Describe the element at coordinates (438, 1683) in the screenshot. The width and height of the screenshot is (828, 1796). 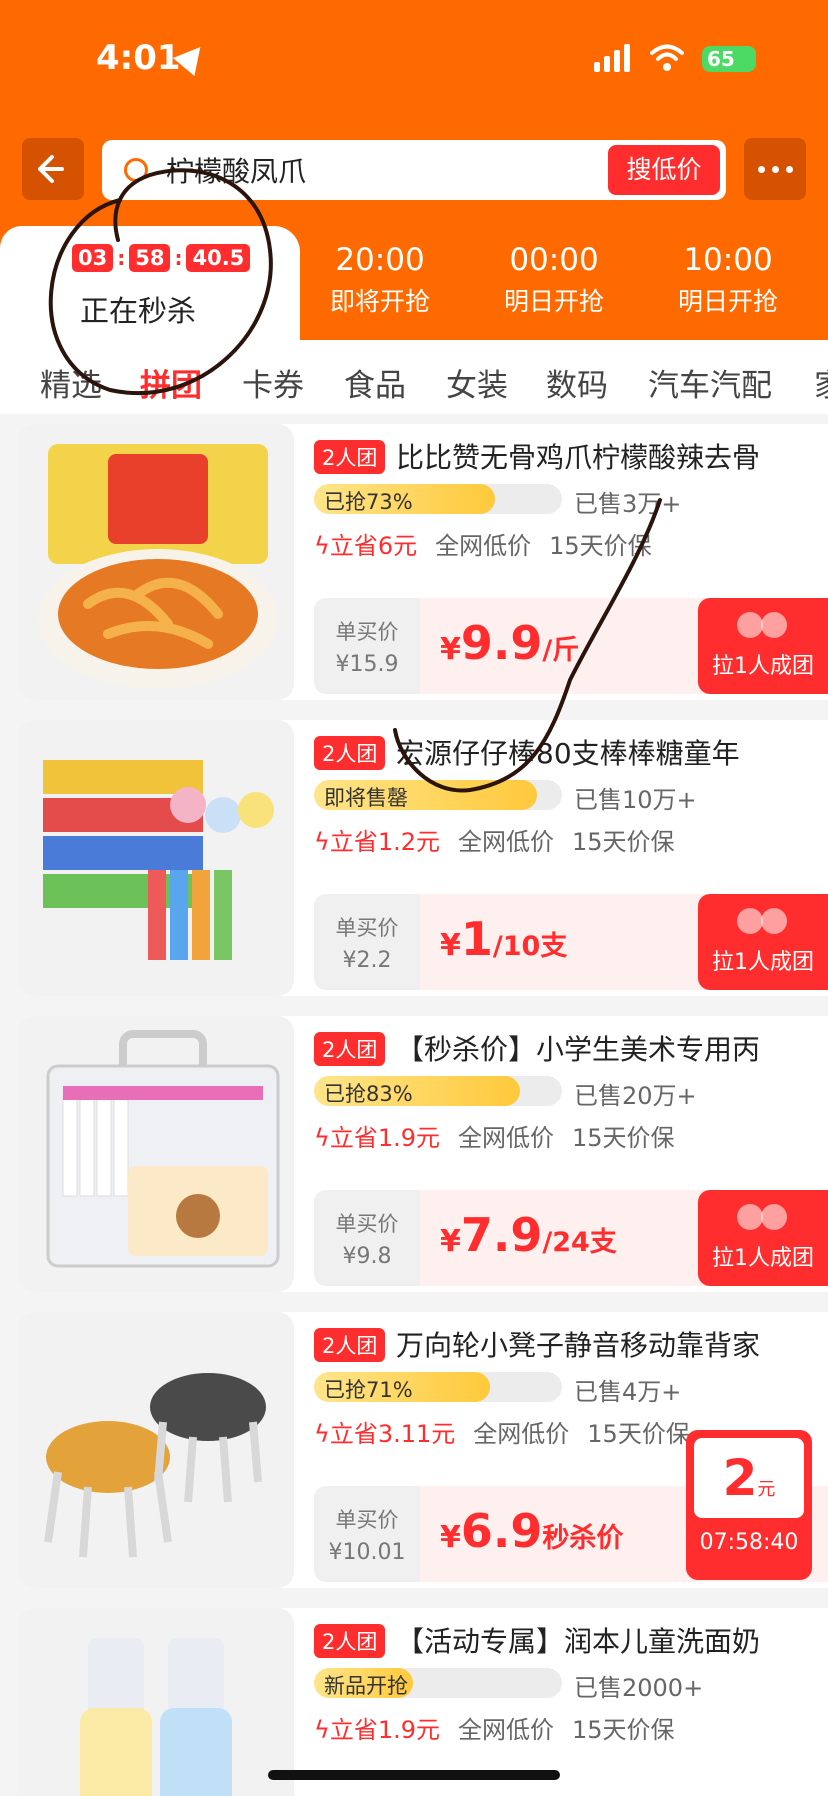
I see `sold-progress-bar: 新品开抢` at that location.